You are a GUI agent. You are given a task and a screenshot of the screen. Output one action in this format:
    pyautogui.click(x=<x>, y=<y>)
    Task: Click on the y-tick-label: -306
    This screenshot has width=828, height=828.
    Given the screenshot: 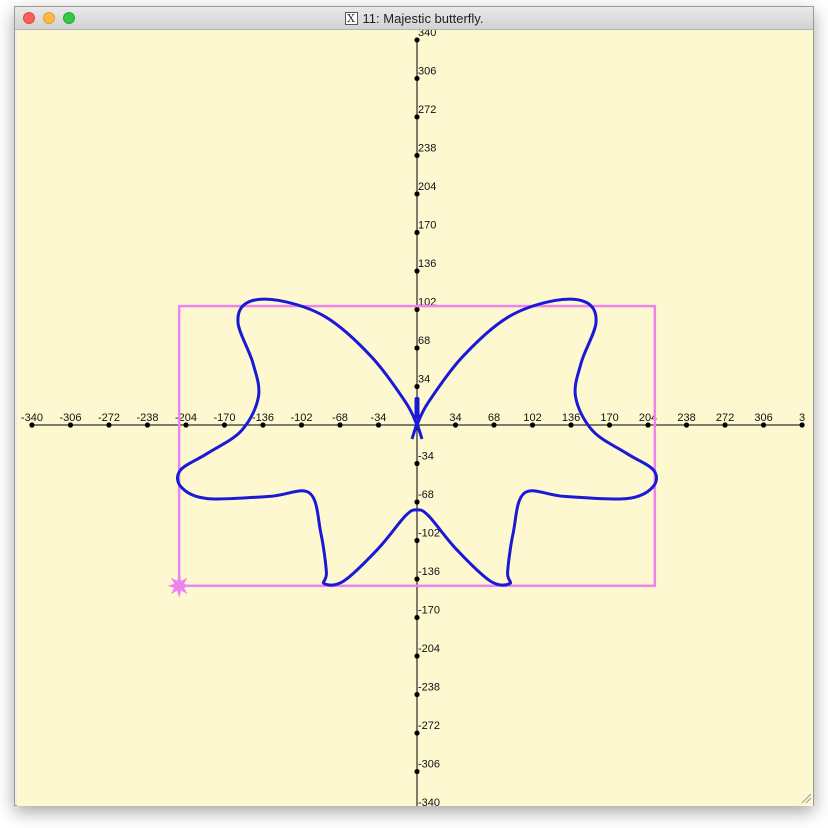 What is the action you would take?
    pyautogui.click(x=429, y=765)
    